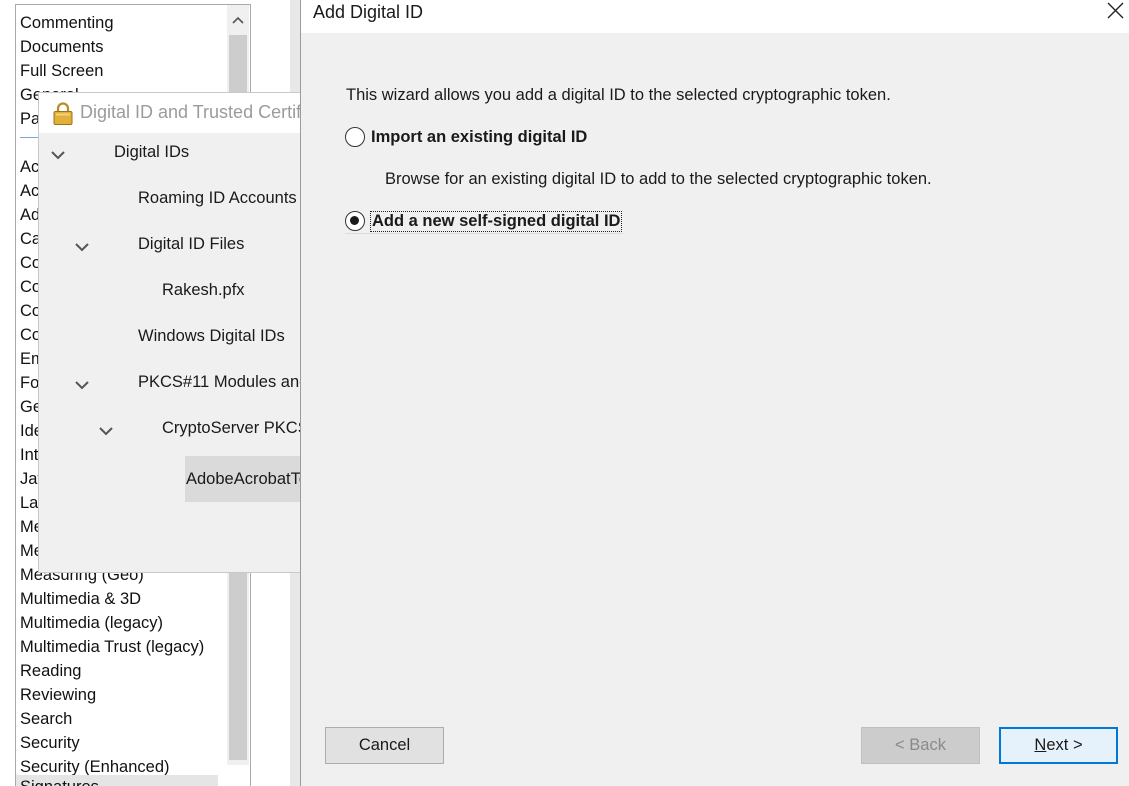 The image size is (1129, 786). Describe the element at coordinates (91, 623) in the screenshot. I see `category-item: Multimedia (legacy)` at that location.